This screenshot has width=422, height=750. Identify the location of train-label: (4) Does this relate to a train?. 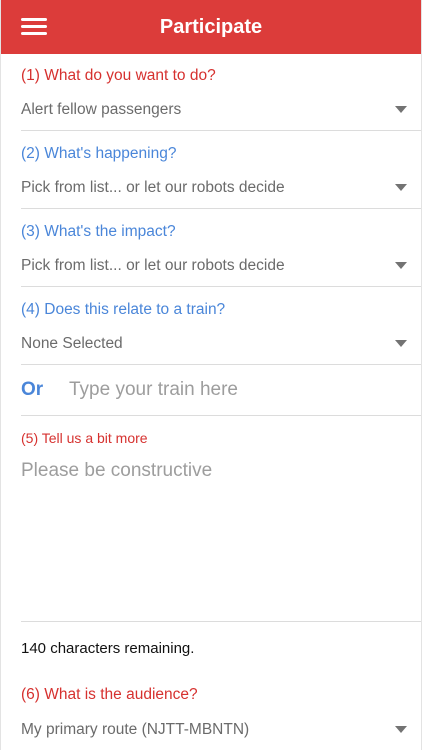
(123, 309).